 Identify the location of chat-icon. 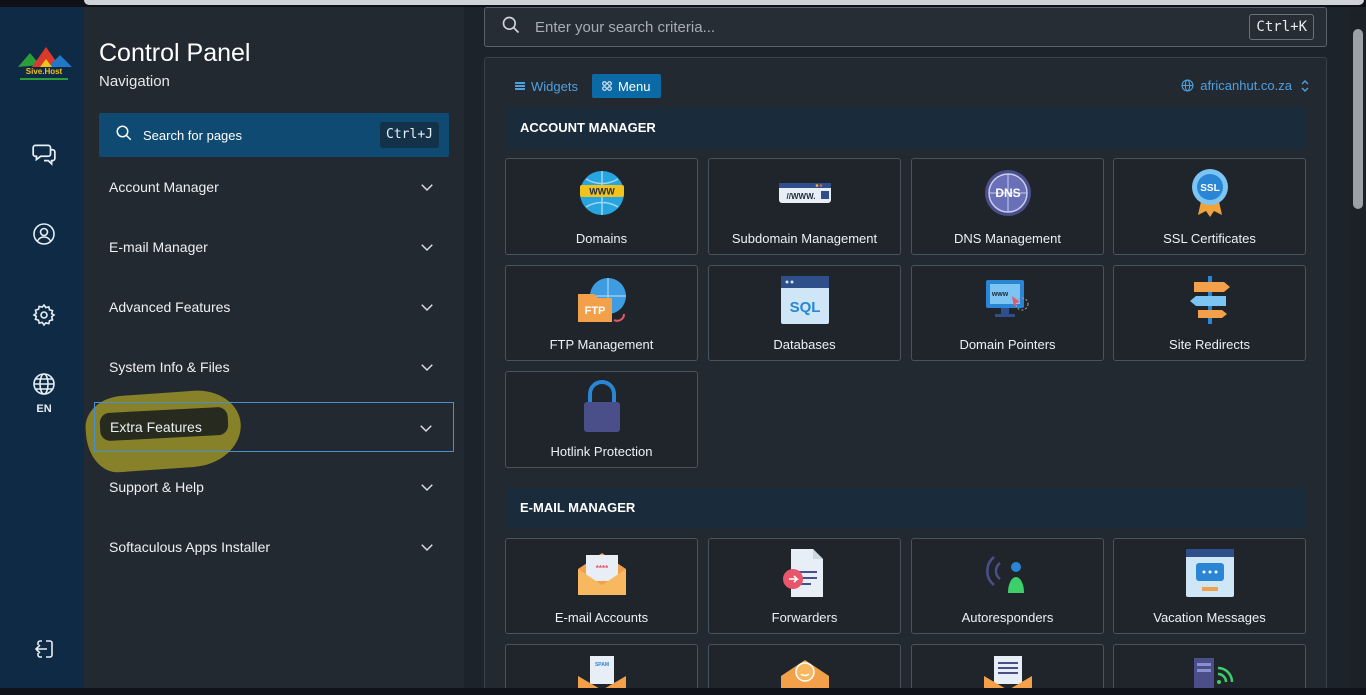
(44, 153).